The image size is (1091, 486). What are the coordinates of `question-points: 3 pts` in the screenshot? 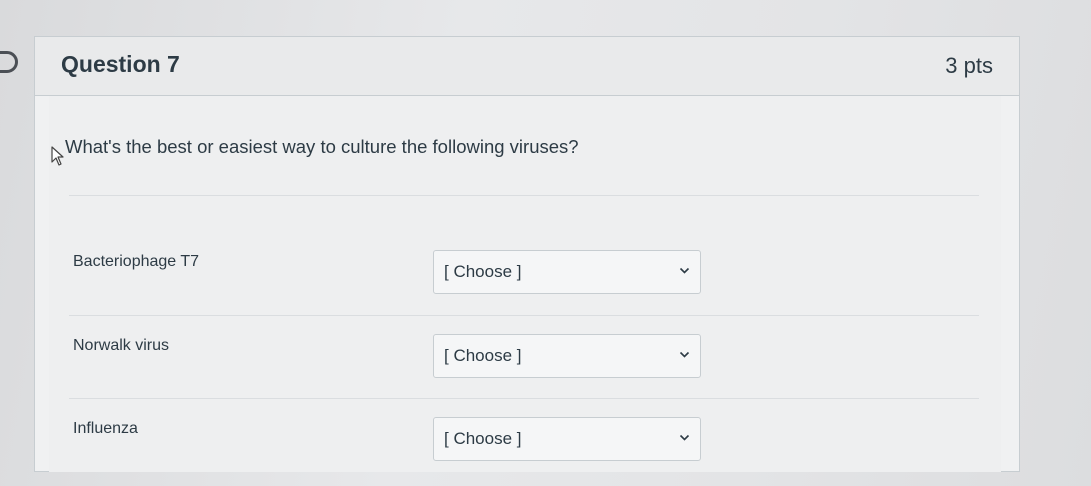 It's located at (969, 65).